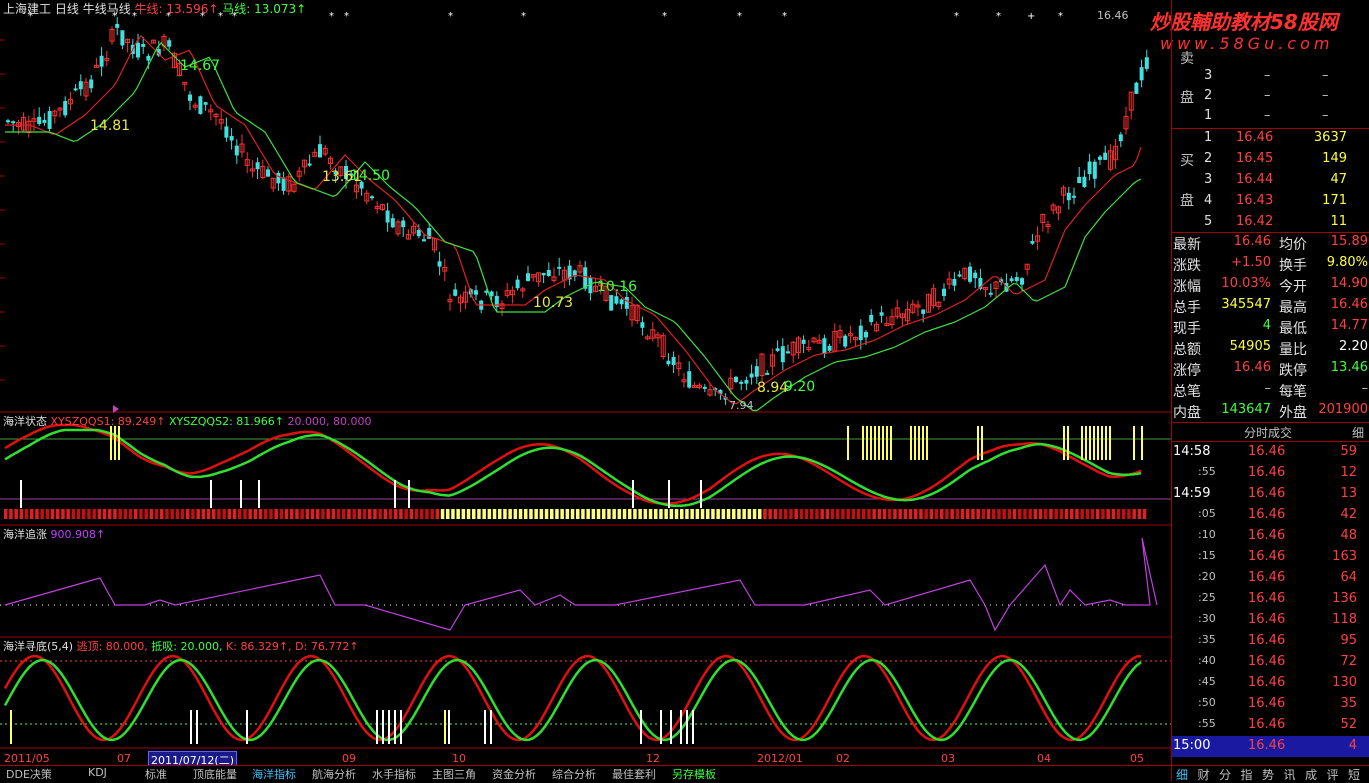 The image size is (1369, 783). I want to click on tick-time: 15:00, so click(1192, 745).